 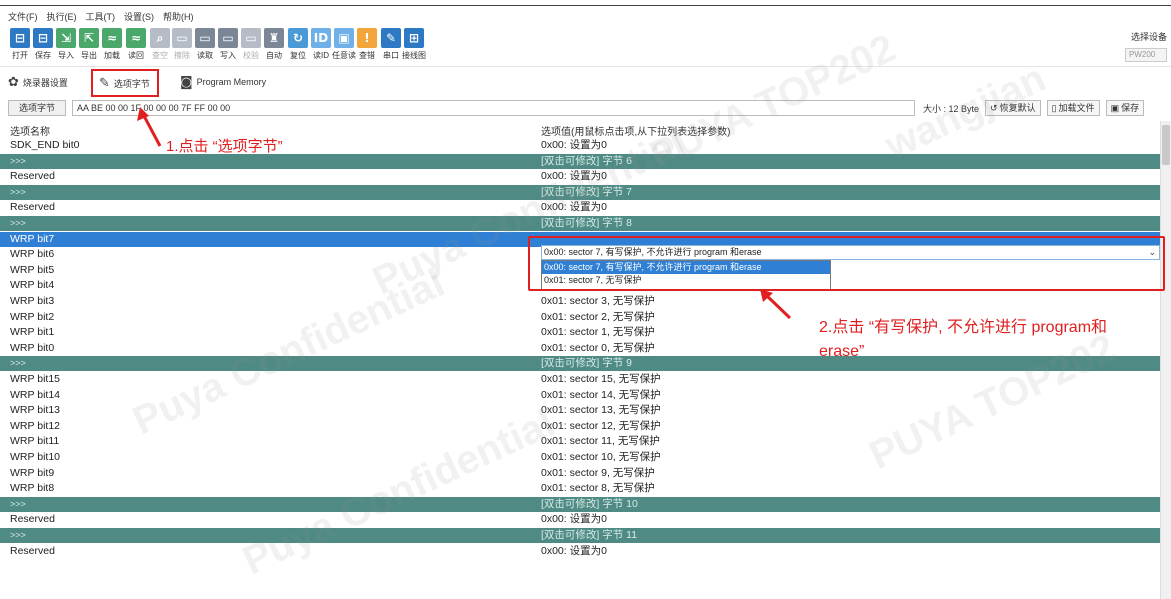 What do you see at coordinates (20, 38) in the screenshot?
I see `folder-icon: ⊟` at bounding box center [20, 38].